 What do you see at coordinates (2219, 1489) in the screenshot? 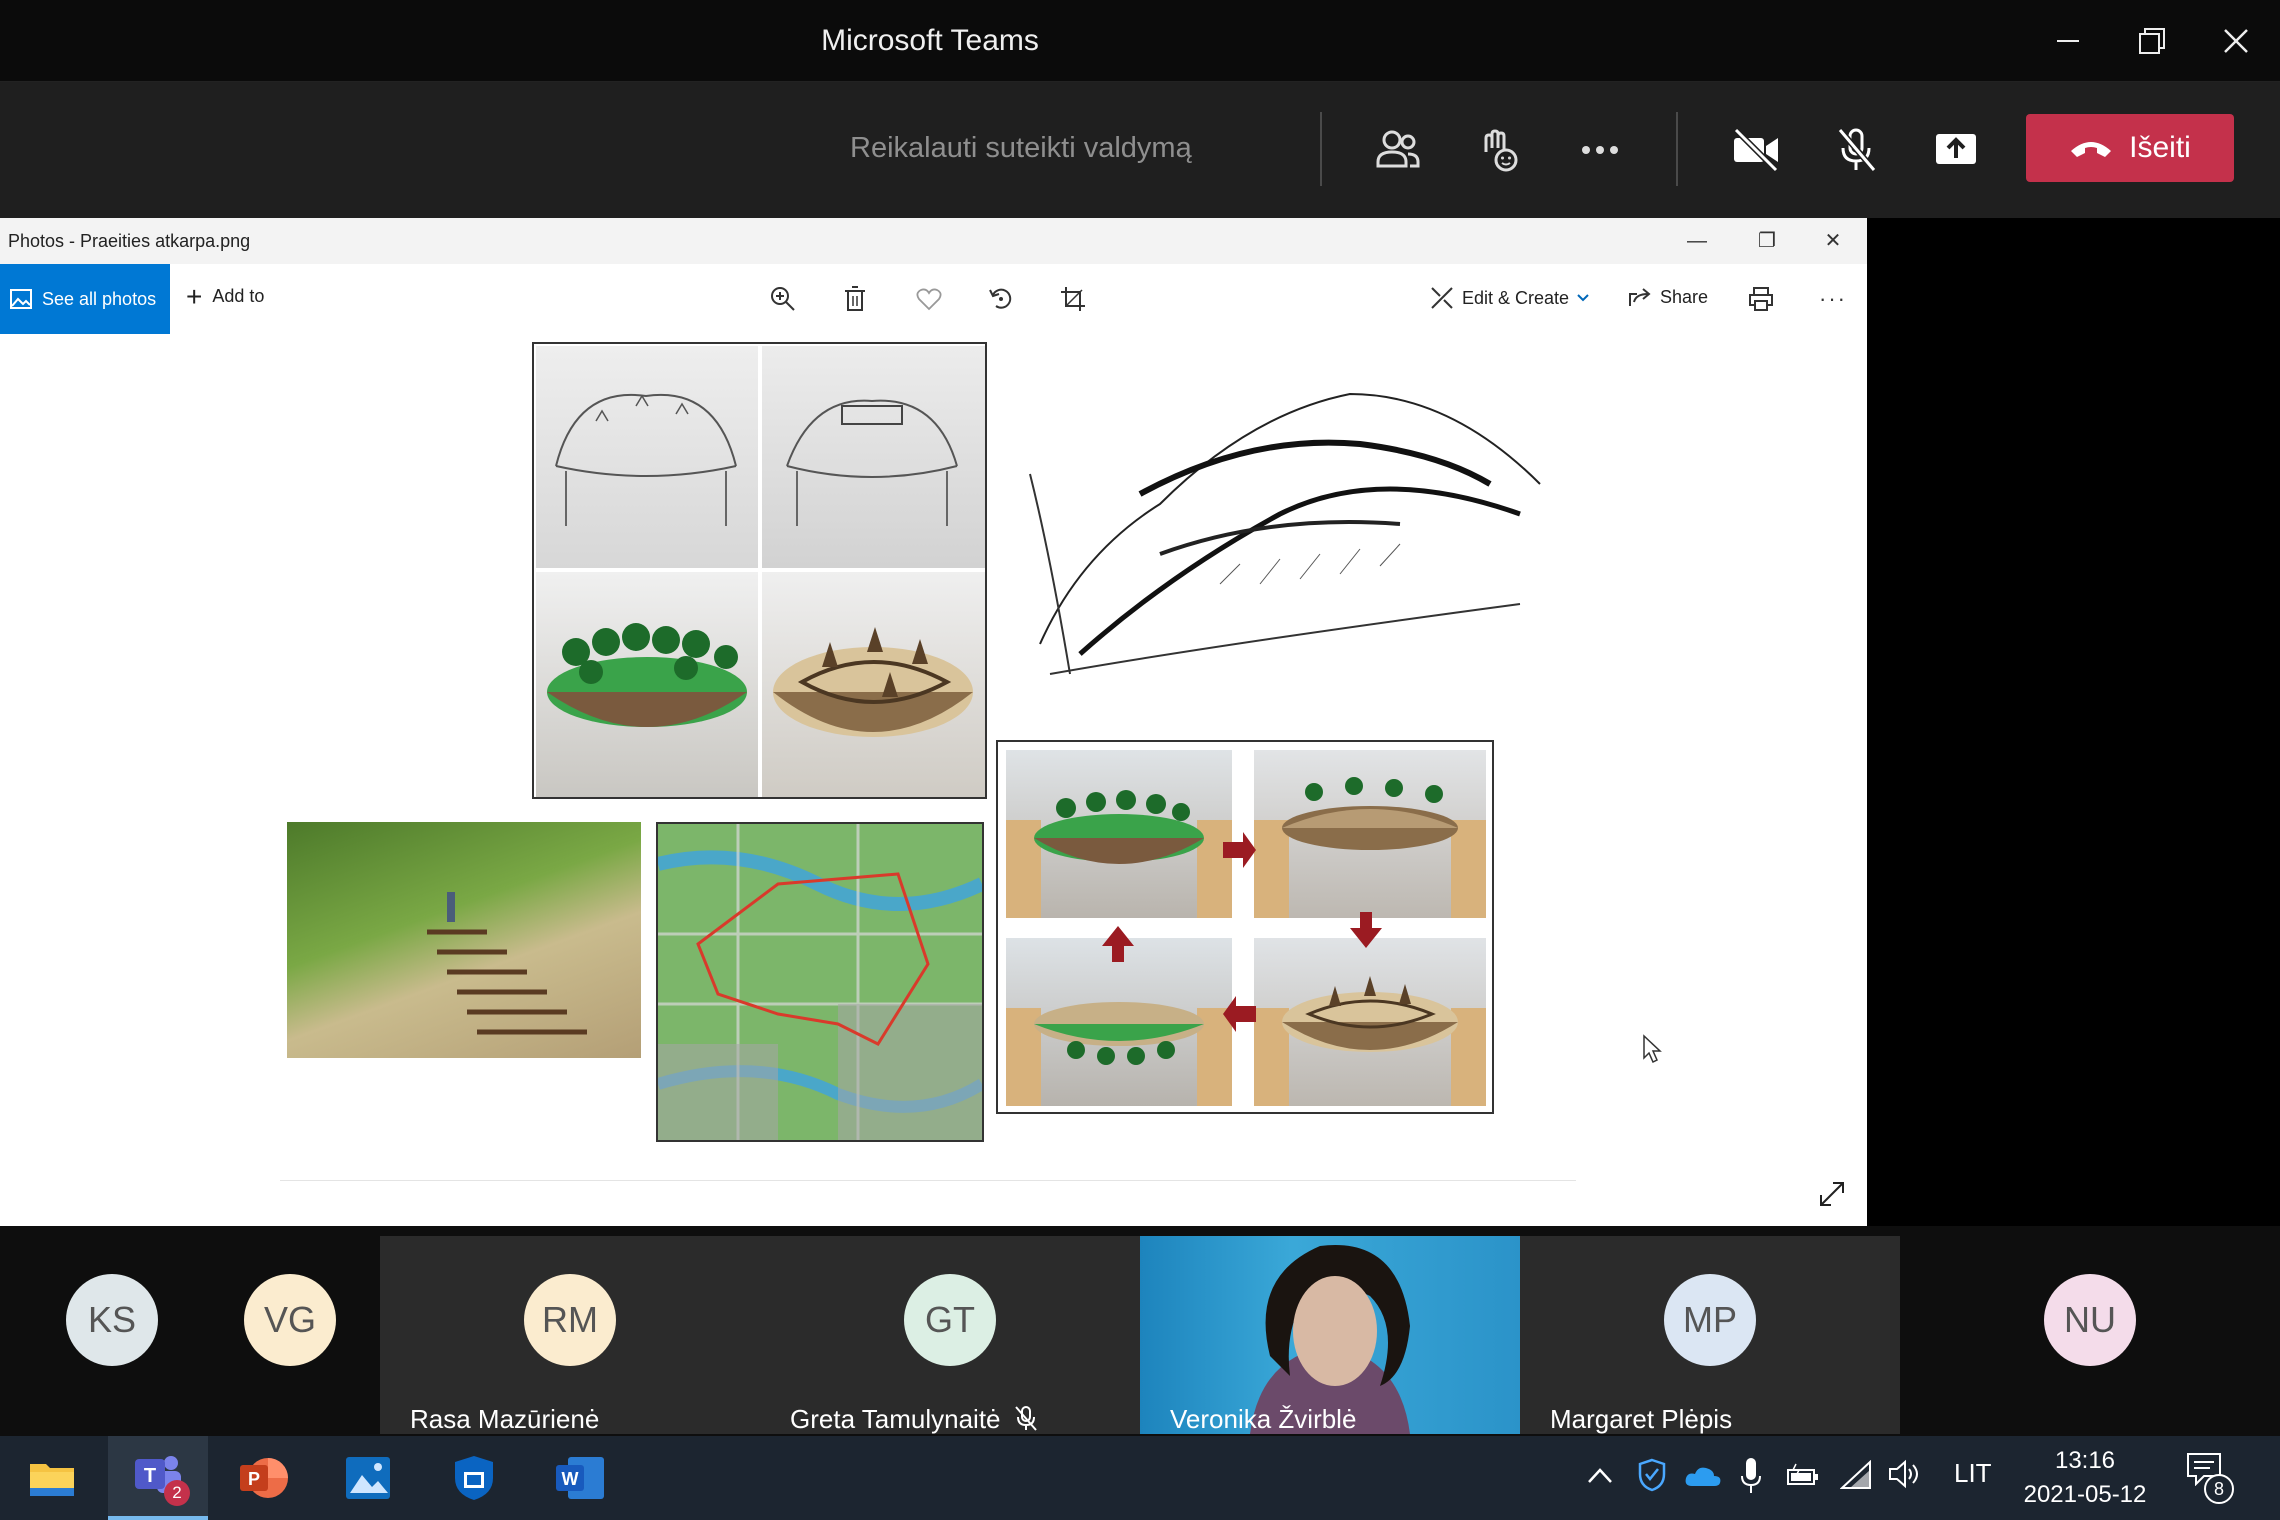
I see `notification-count: 8` at bounding box center [2219, 1489].